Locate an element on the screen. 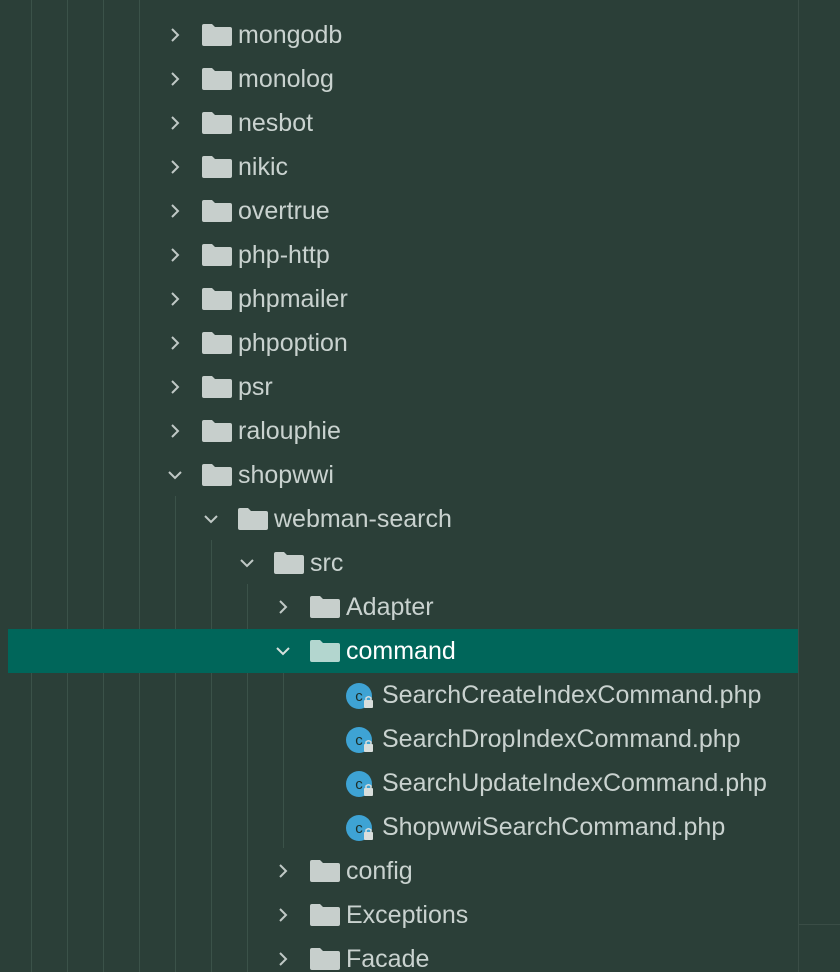 This screenshot has height=972, width=840. tree-row-adapter: Adapter is located at coordinates (399, 607).